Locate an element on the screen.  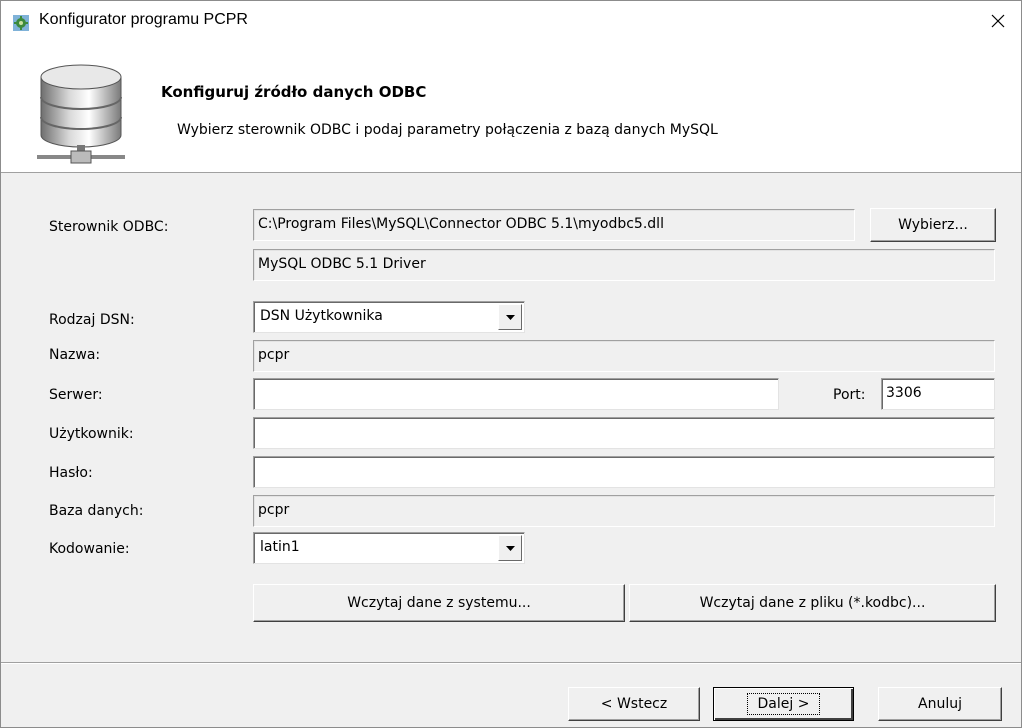
encoding-dropdown-button is located at coordinates (510, 548).